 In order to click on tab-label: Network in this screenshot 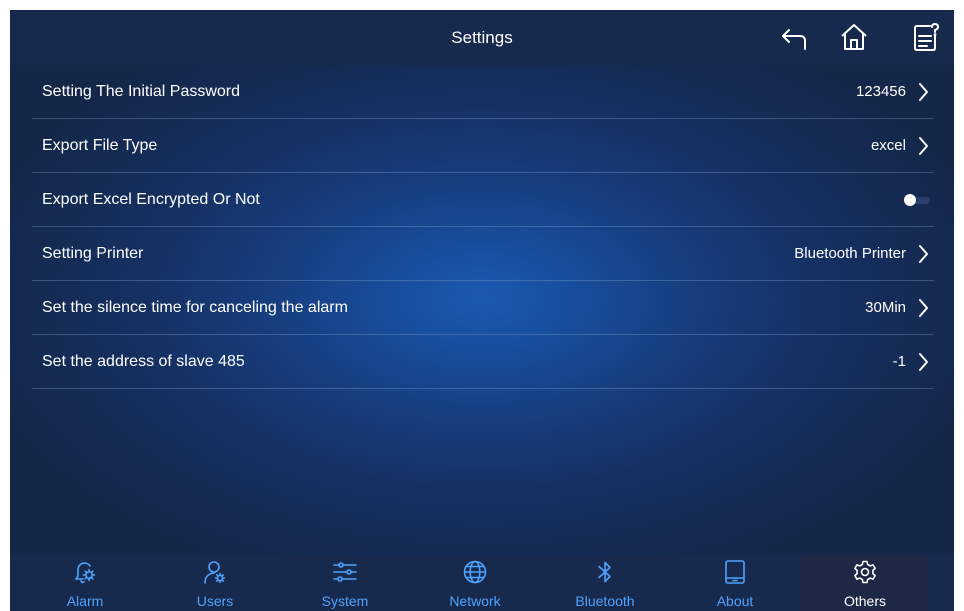, I will do `click(475, 601)`.